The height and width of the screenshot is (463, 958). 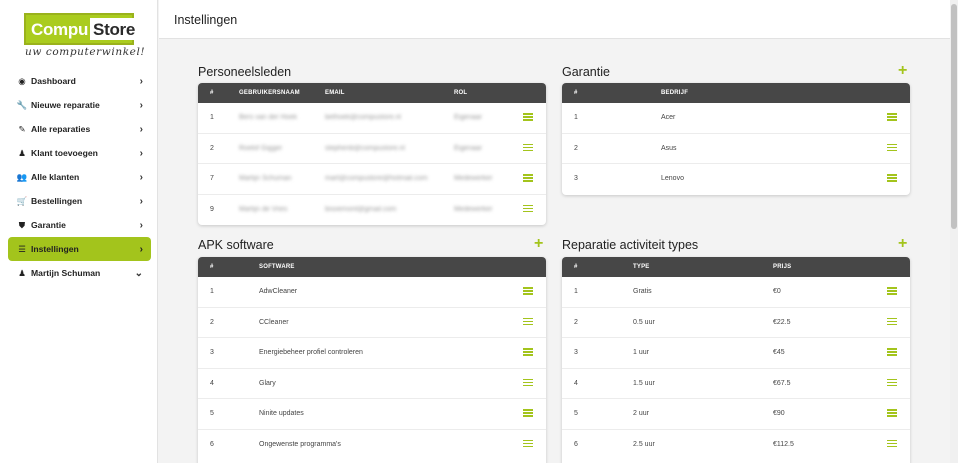 I want to click on sidebar-item-martijn-schuman: ♟ Martijn Schuman ⌄, so click(x=79, y=273).